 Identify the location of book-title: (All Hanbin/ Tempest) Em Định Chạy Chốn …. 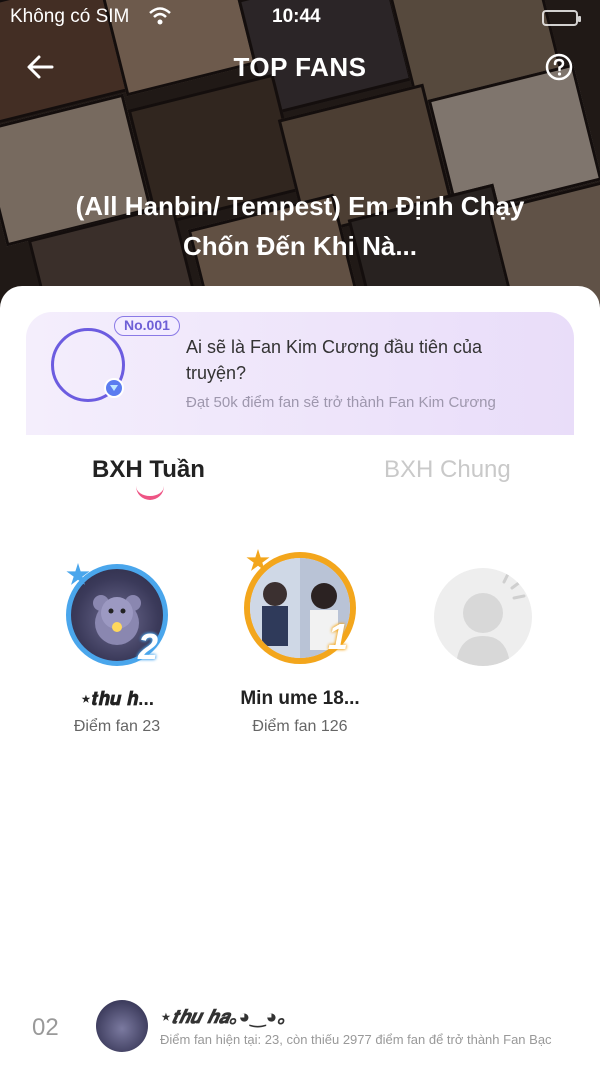
(300, 226).